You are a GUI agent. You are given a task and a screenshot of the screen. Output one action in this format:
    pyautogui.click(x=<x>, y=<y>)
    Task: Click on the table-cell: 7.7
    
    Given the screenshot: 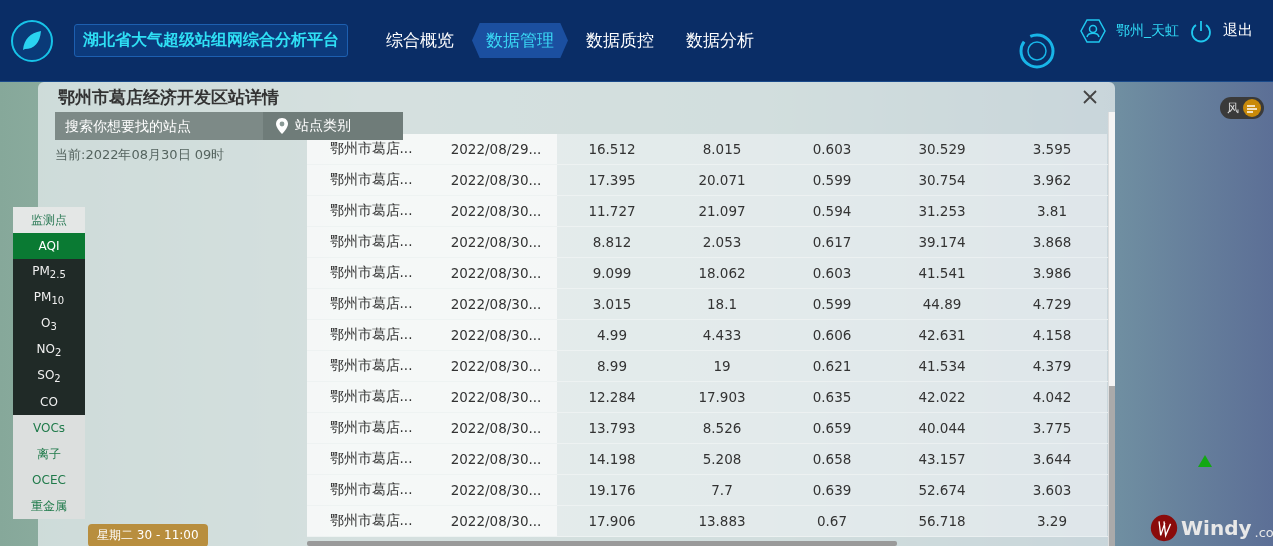 What is the action you would take?
    pyautogui.click(x=722, y=490)
    